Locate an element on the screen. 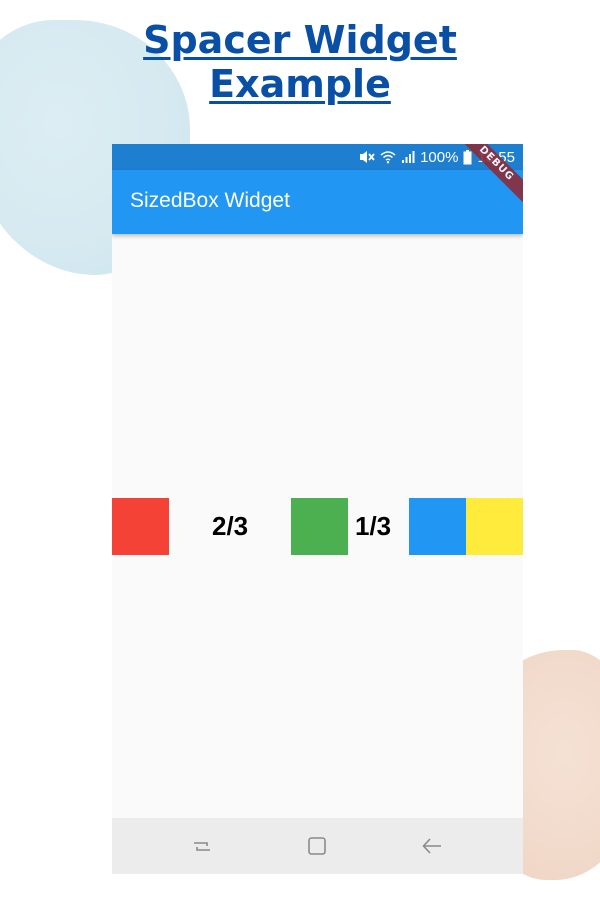 Image resolution: width=600 pixels, height=900 pixels. wifi-icon is located at coordinates (388, 157).